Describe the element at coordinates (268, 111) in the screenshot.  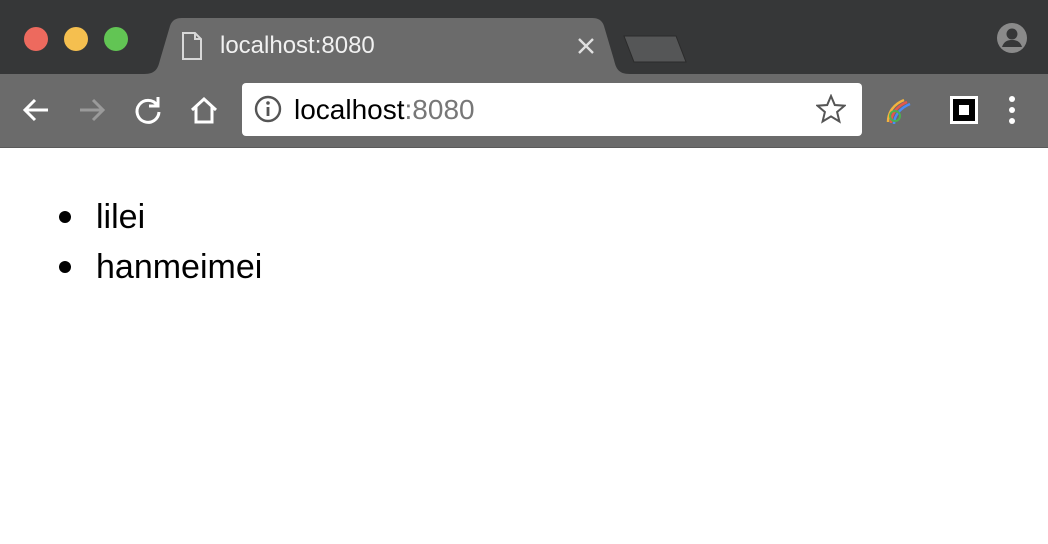
I see `info-icon` at that location.